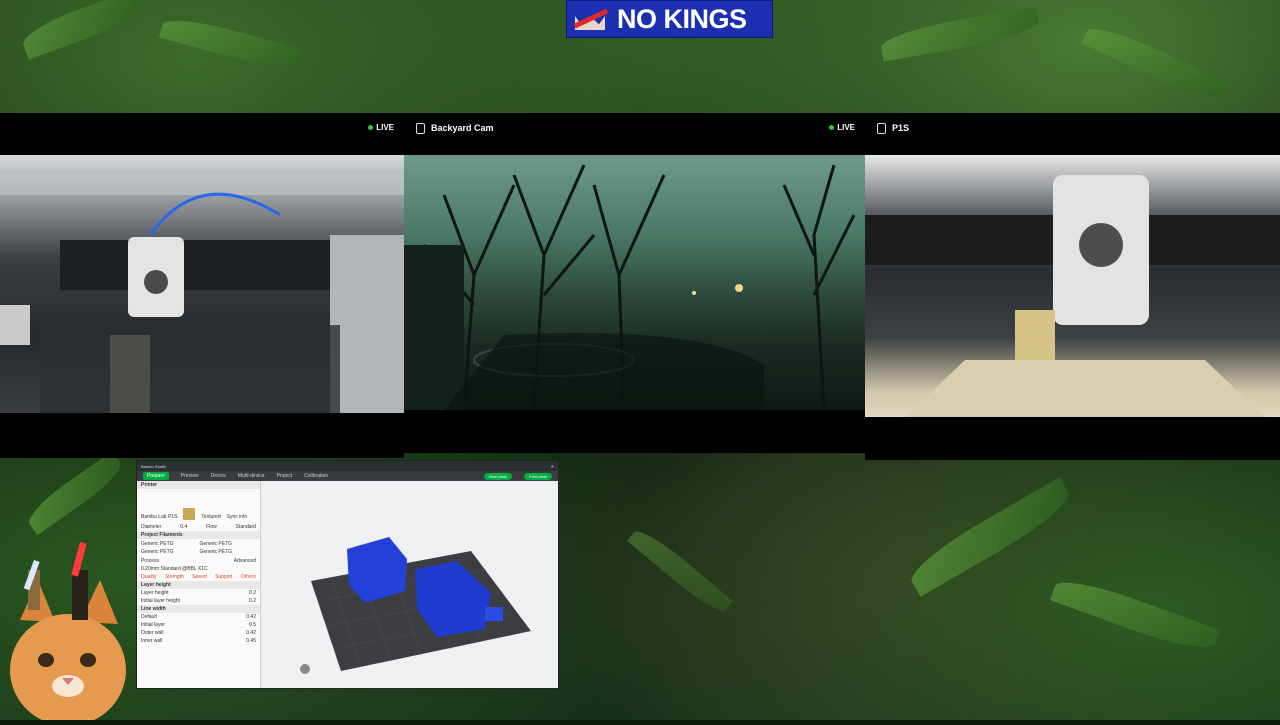 Image resolution: width=1280 pixels, height=725 pixels. I want to click on tab-device: Device, so click(218, 476).